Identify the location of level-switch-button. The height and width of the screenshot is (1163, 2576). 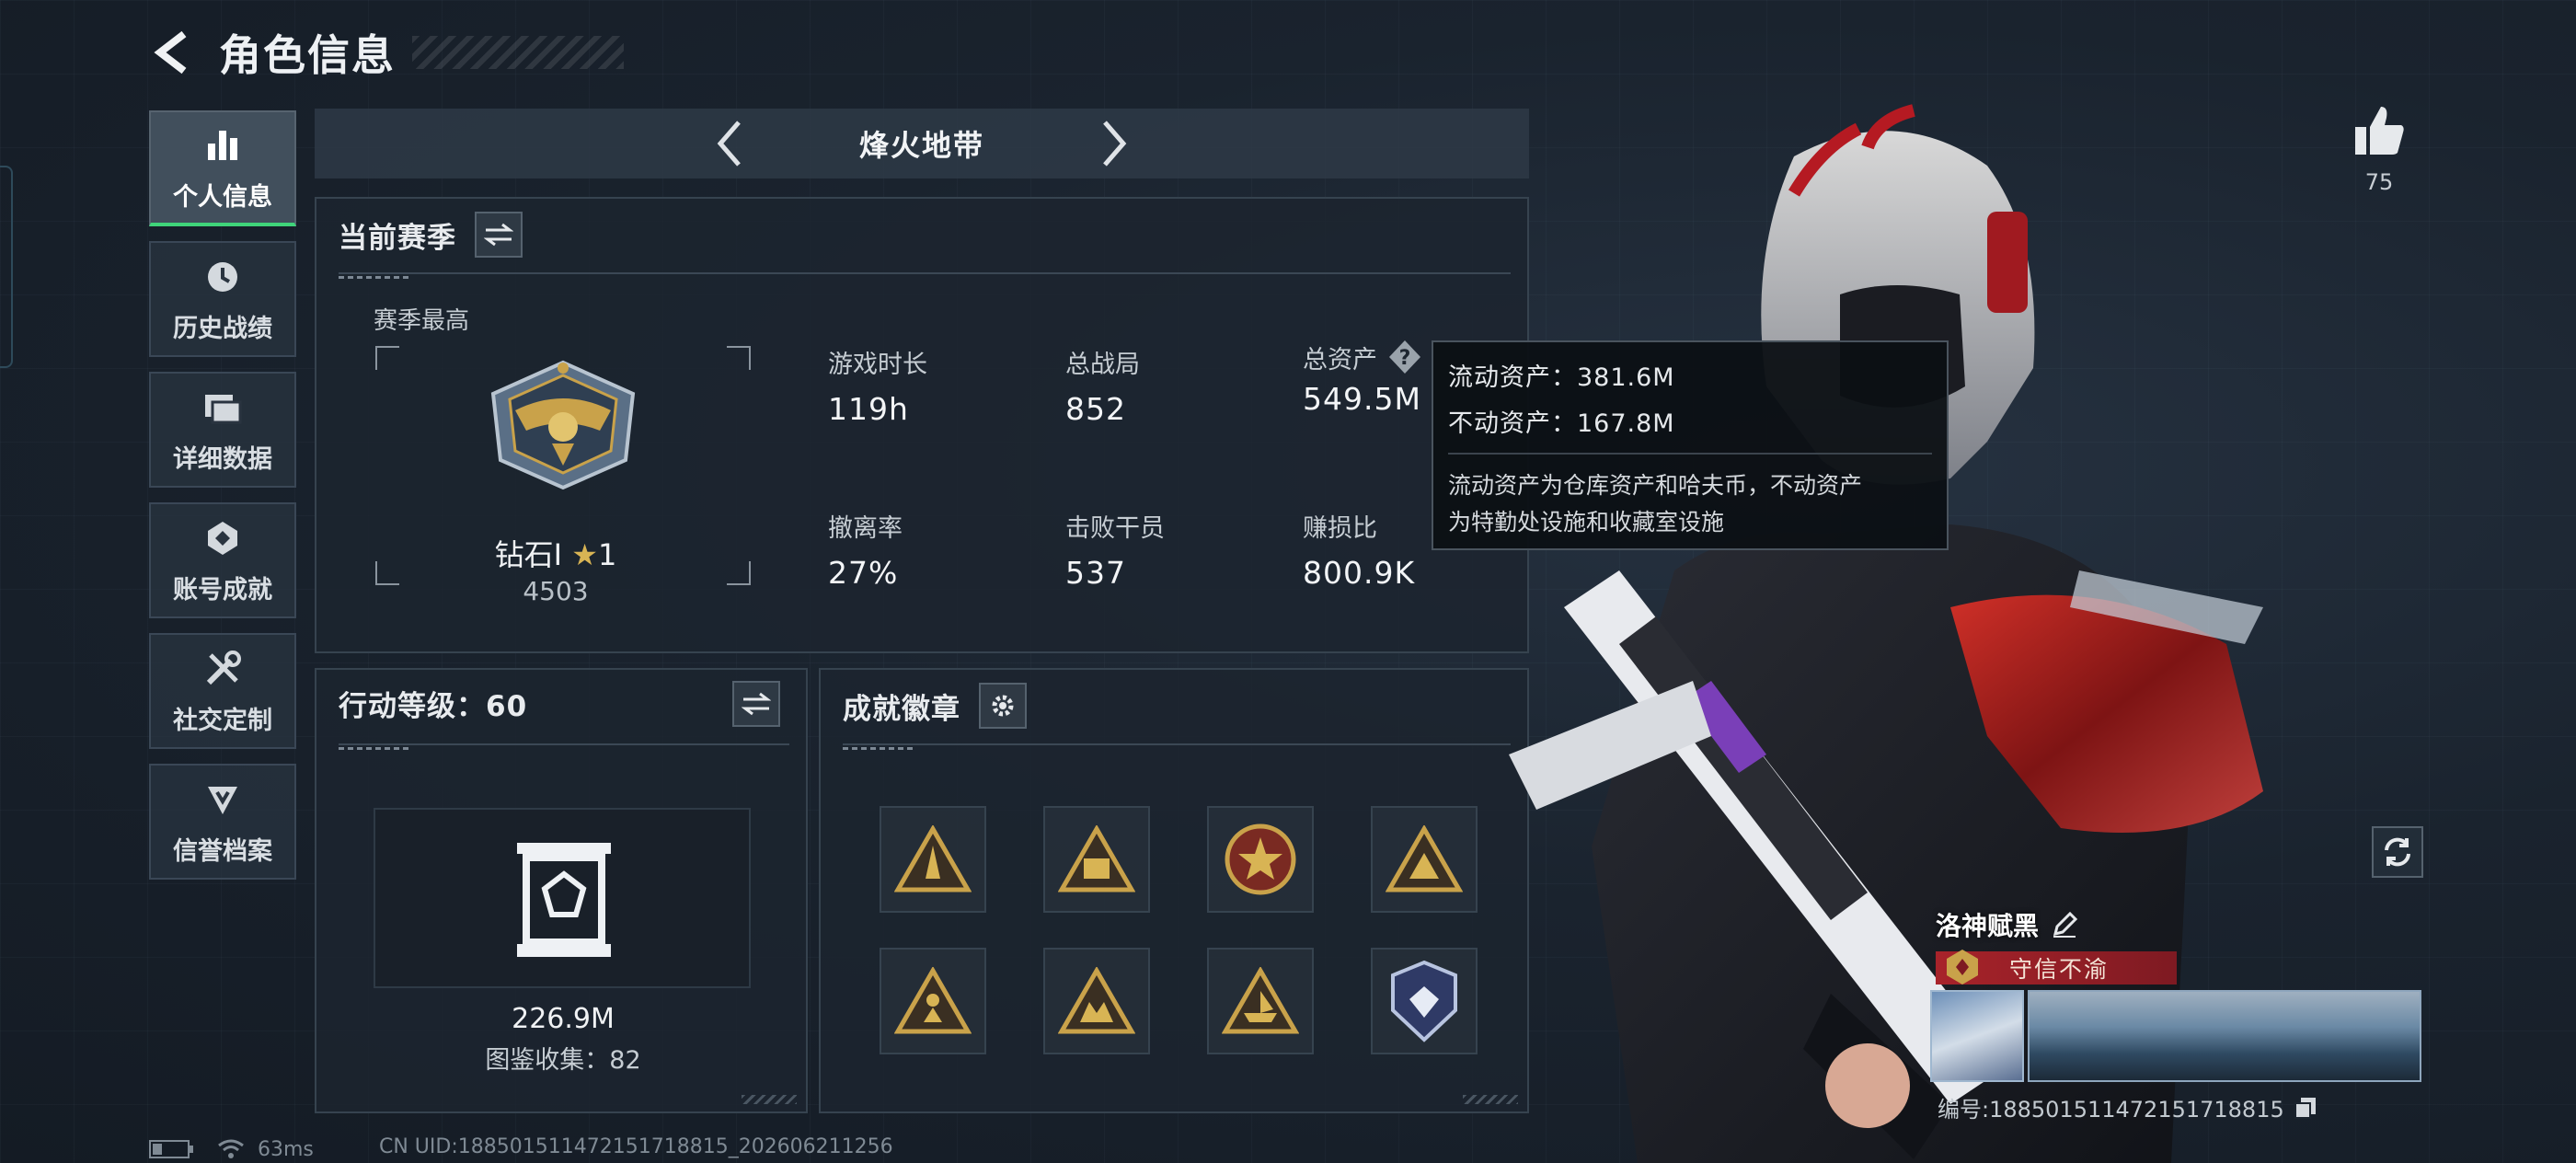
(756, 704).